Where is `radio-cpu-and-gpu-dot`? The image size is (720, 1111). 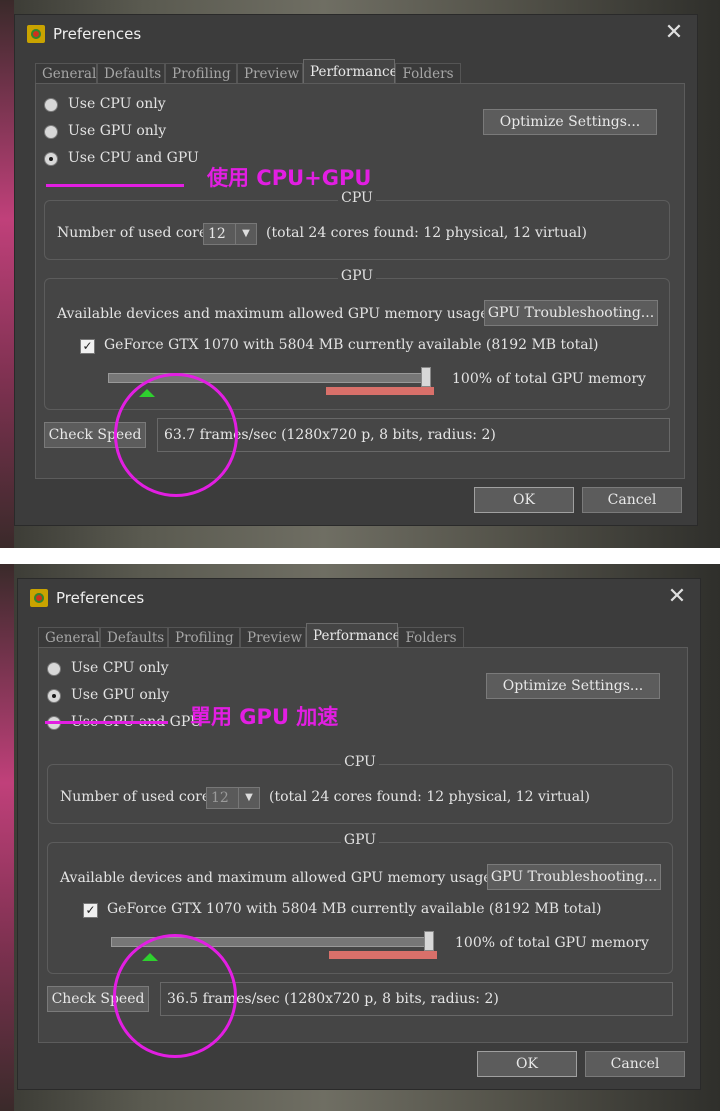 radio-cpu-and-gpu-dot is located at coordinates (51, 159).